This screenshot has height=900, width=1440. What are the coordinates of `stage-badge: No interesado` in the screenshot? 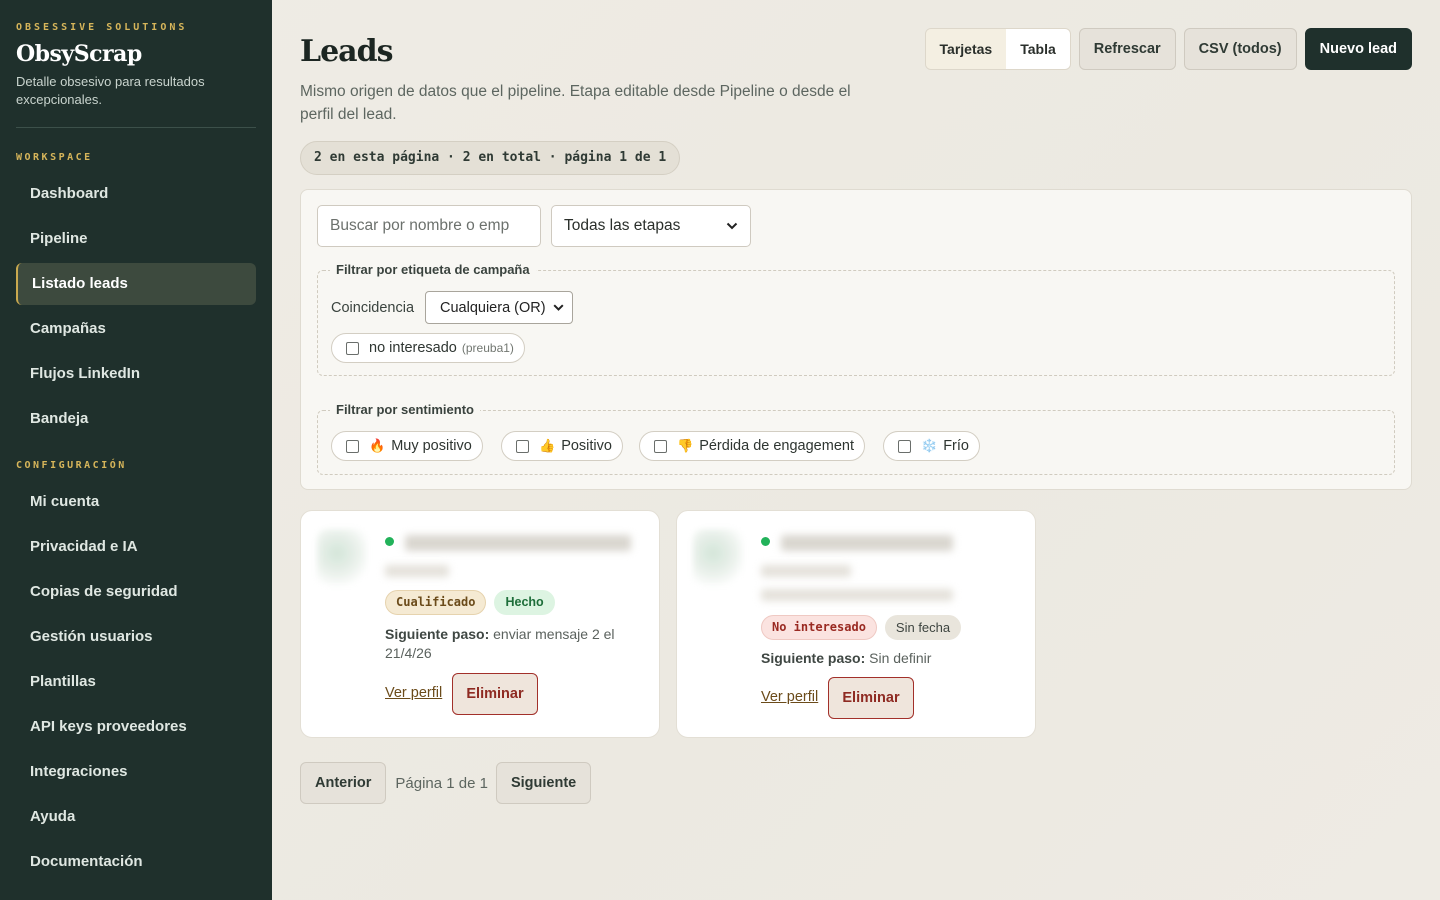 It's located at (819, 627).